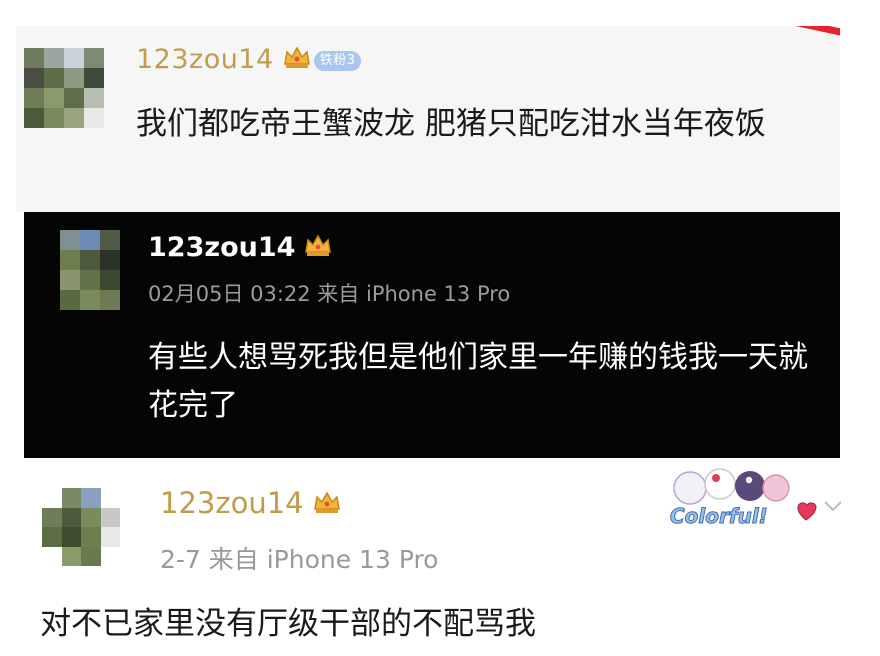 This screenshot has width=880, height=656. Describe the element at coordinates (807, 511) in the screenshot. I see `heart-icon` at that location.